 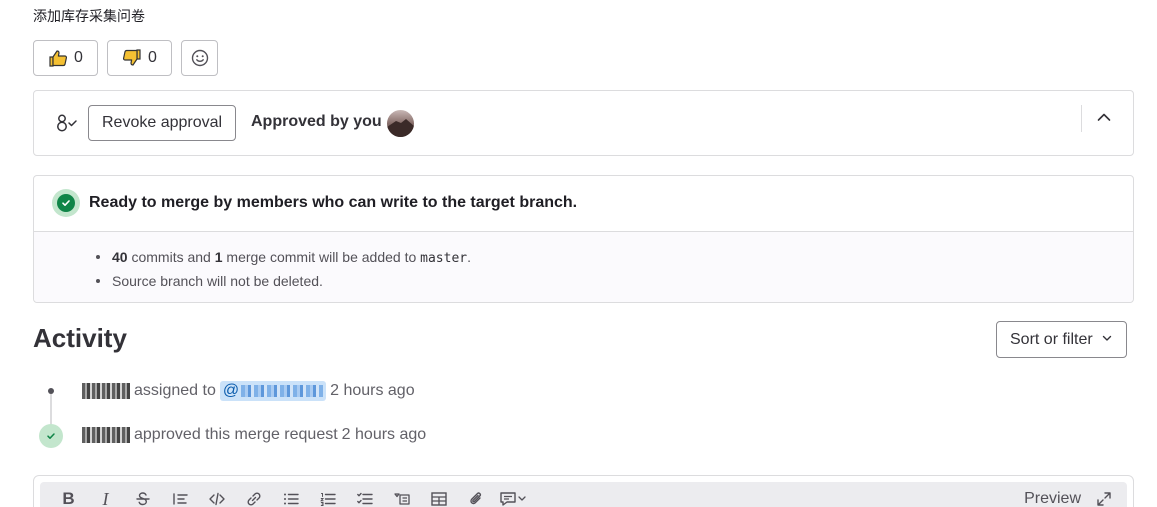 What do you see at coordinates (105, 495) in the screenshot?
I see `italic-icon: I` at bounding box center [105, 495].